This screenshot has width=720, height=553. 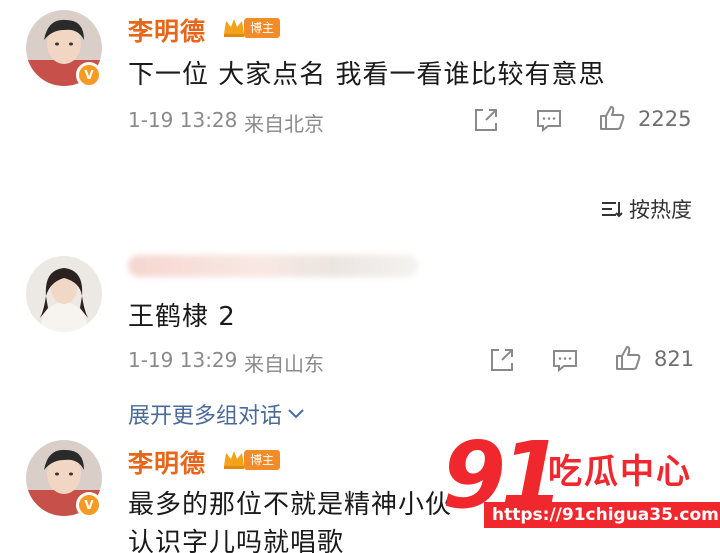 What do you see at coordinates (660, 210) in the screenshot?
I see `sort-label: 按热度` at bounding box center [660, 210].